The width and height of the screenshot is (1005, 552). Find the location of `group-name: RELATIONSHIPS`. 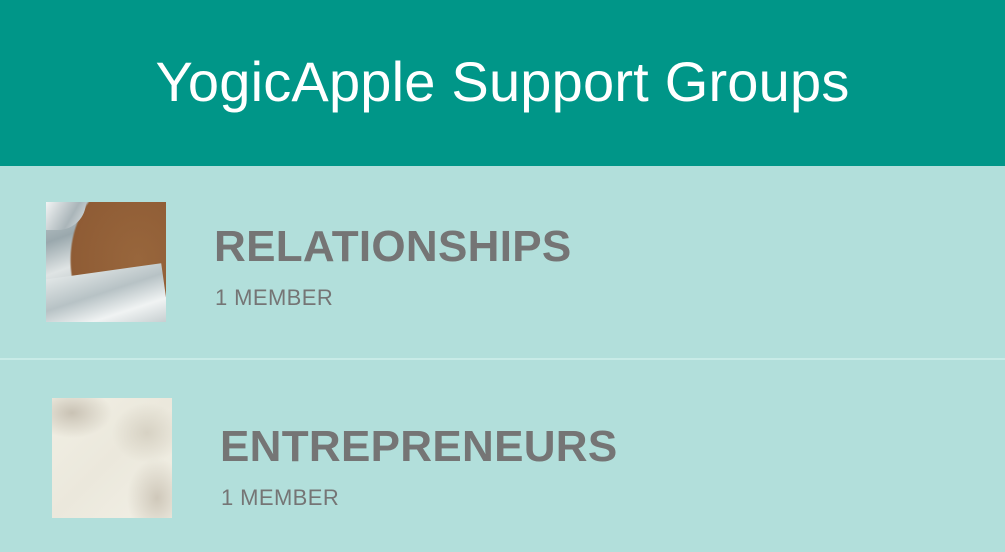

group-name: RELATIONSHIPS is located at coordinates (393, 246).